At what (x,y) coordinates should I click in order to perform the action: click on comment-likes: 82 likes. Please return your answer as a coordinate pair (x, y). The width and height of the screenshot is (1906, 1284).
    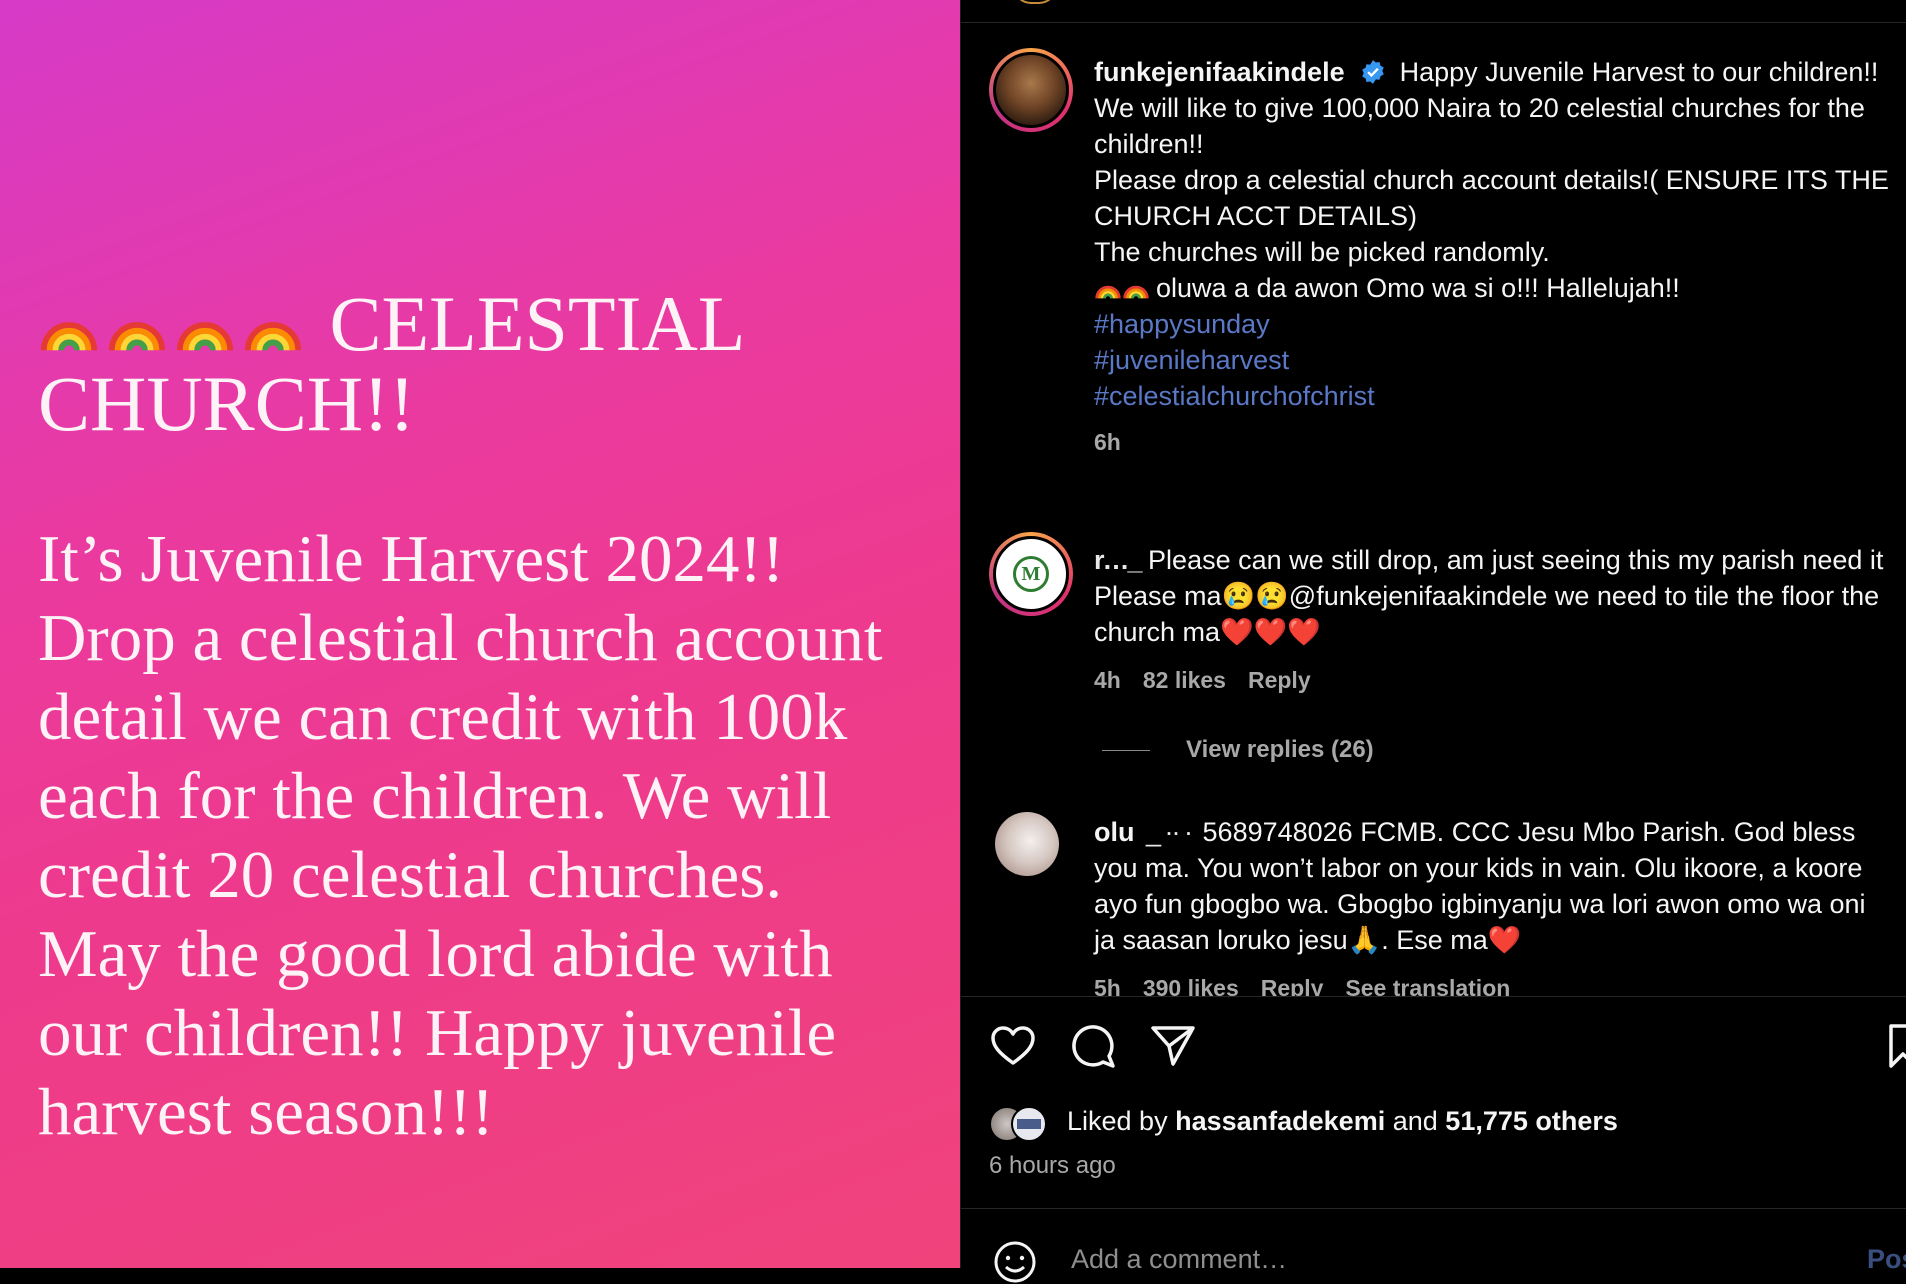
    Looking at the image, I should click on (1184, 680).